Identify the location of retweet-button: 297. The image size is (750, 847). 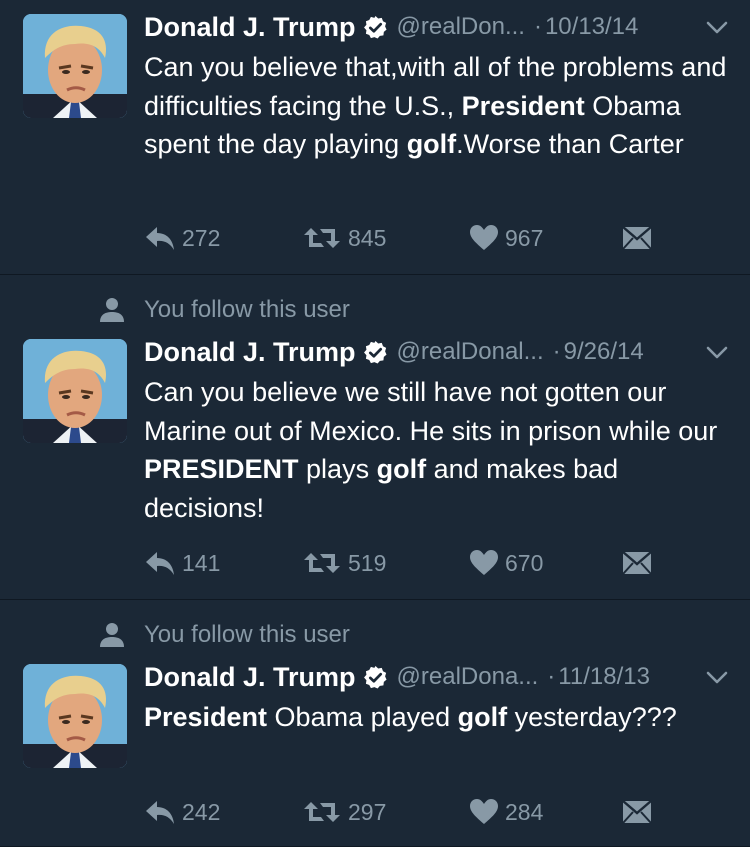
(344, 812).